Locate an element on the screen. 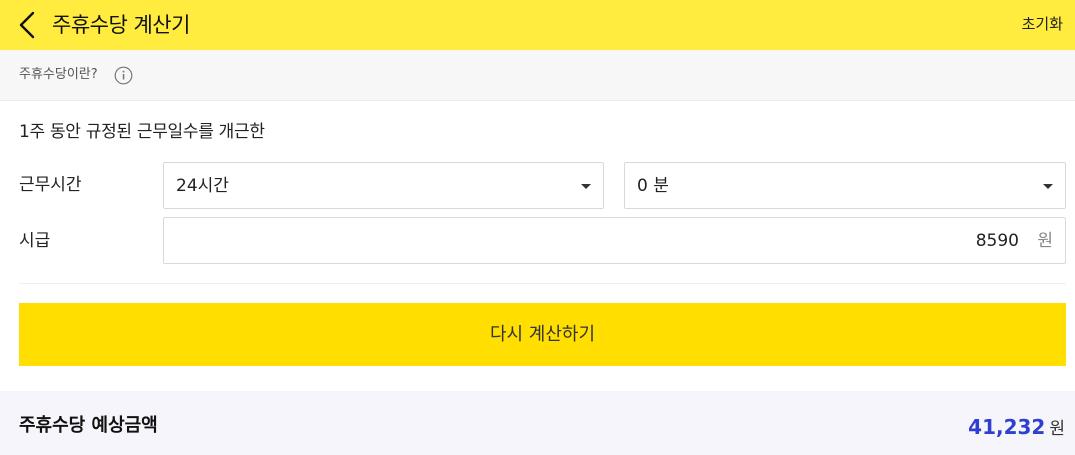  hours-select: 24시간 is located at coordinates (383, 185).